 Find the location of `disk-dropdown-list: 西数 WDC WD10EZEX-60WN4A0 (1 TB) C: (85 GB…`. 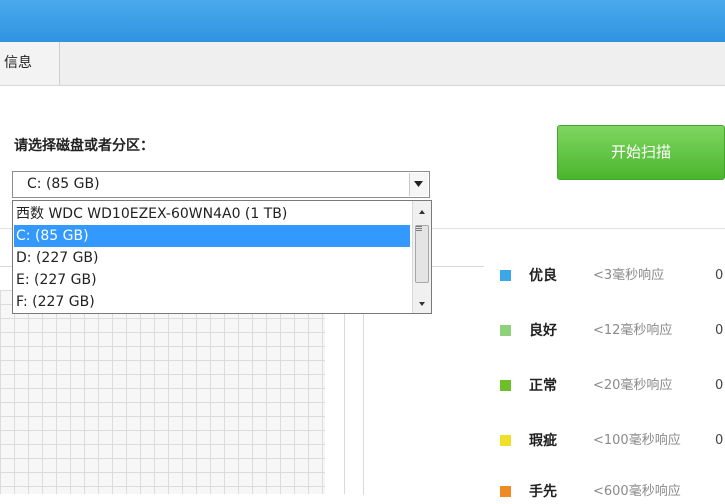

disk-dropdown-list: 西数 WDC WD10EZEX-60WN4A0 (1 TB) C: (85 GB… is located at coordinates (222, 257).